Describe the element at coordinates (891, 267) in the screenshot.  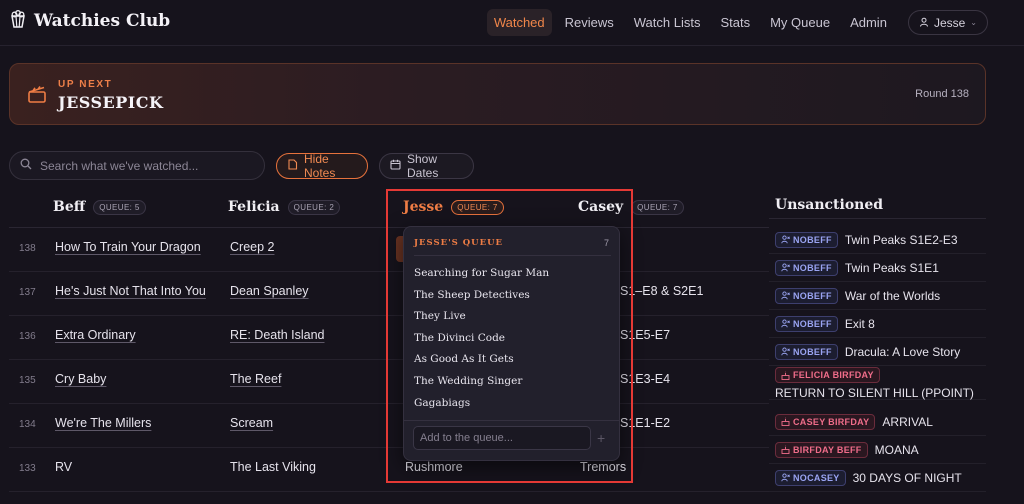
I see `unsanctioned-title-text: Twin Peaks S1E1` at that location.